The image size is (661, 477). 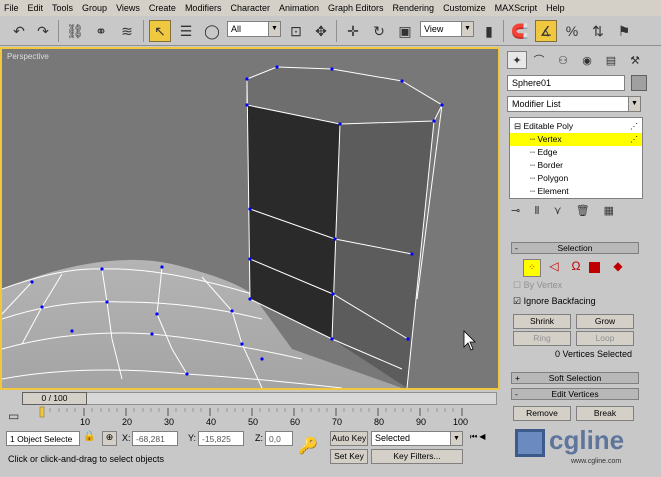 I want to click on remove-button: Remove, so click(x=542, y=413).